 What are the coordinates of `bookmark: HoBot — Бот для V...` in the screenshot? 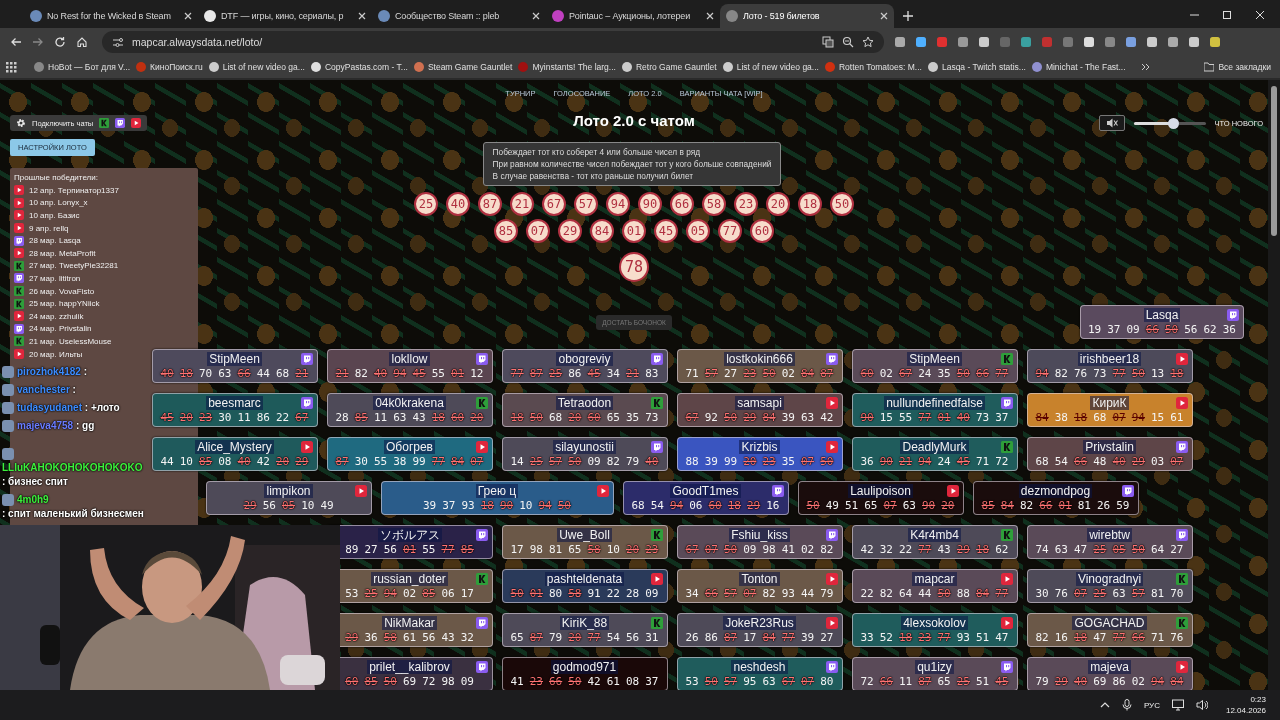 It's located at (82, 67).